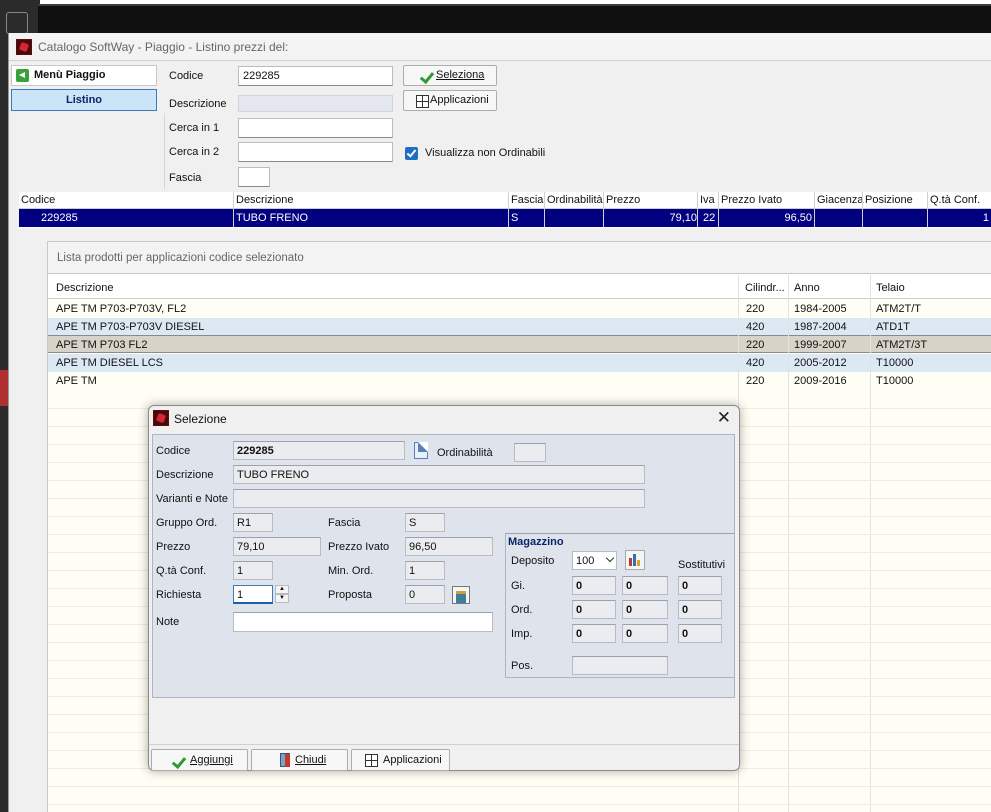 This screenshot has width=991, height=812. I want to click on grid-icon, so click(422, 101).